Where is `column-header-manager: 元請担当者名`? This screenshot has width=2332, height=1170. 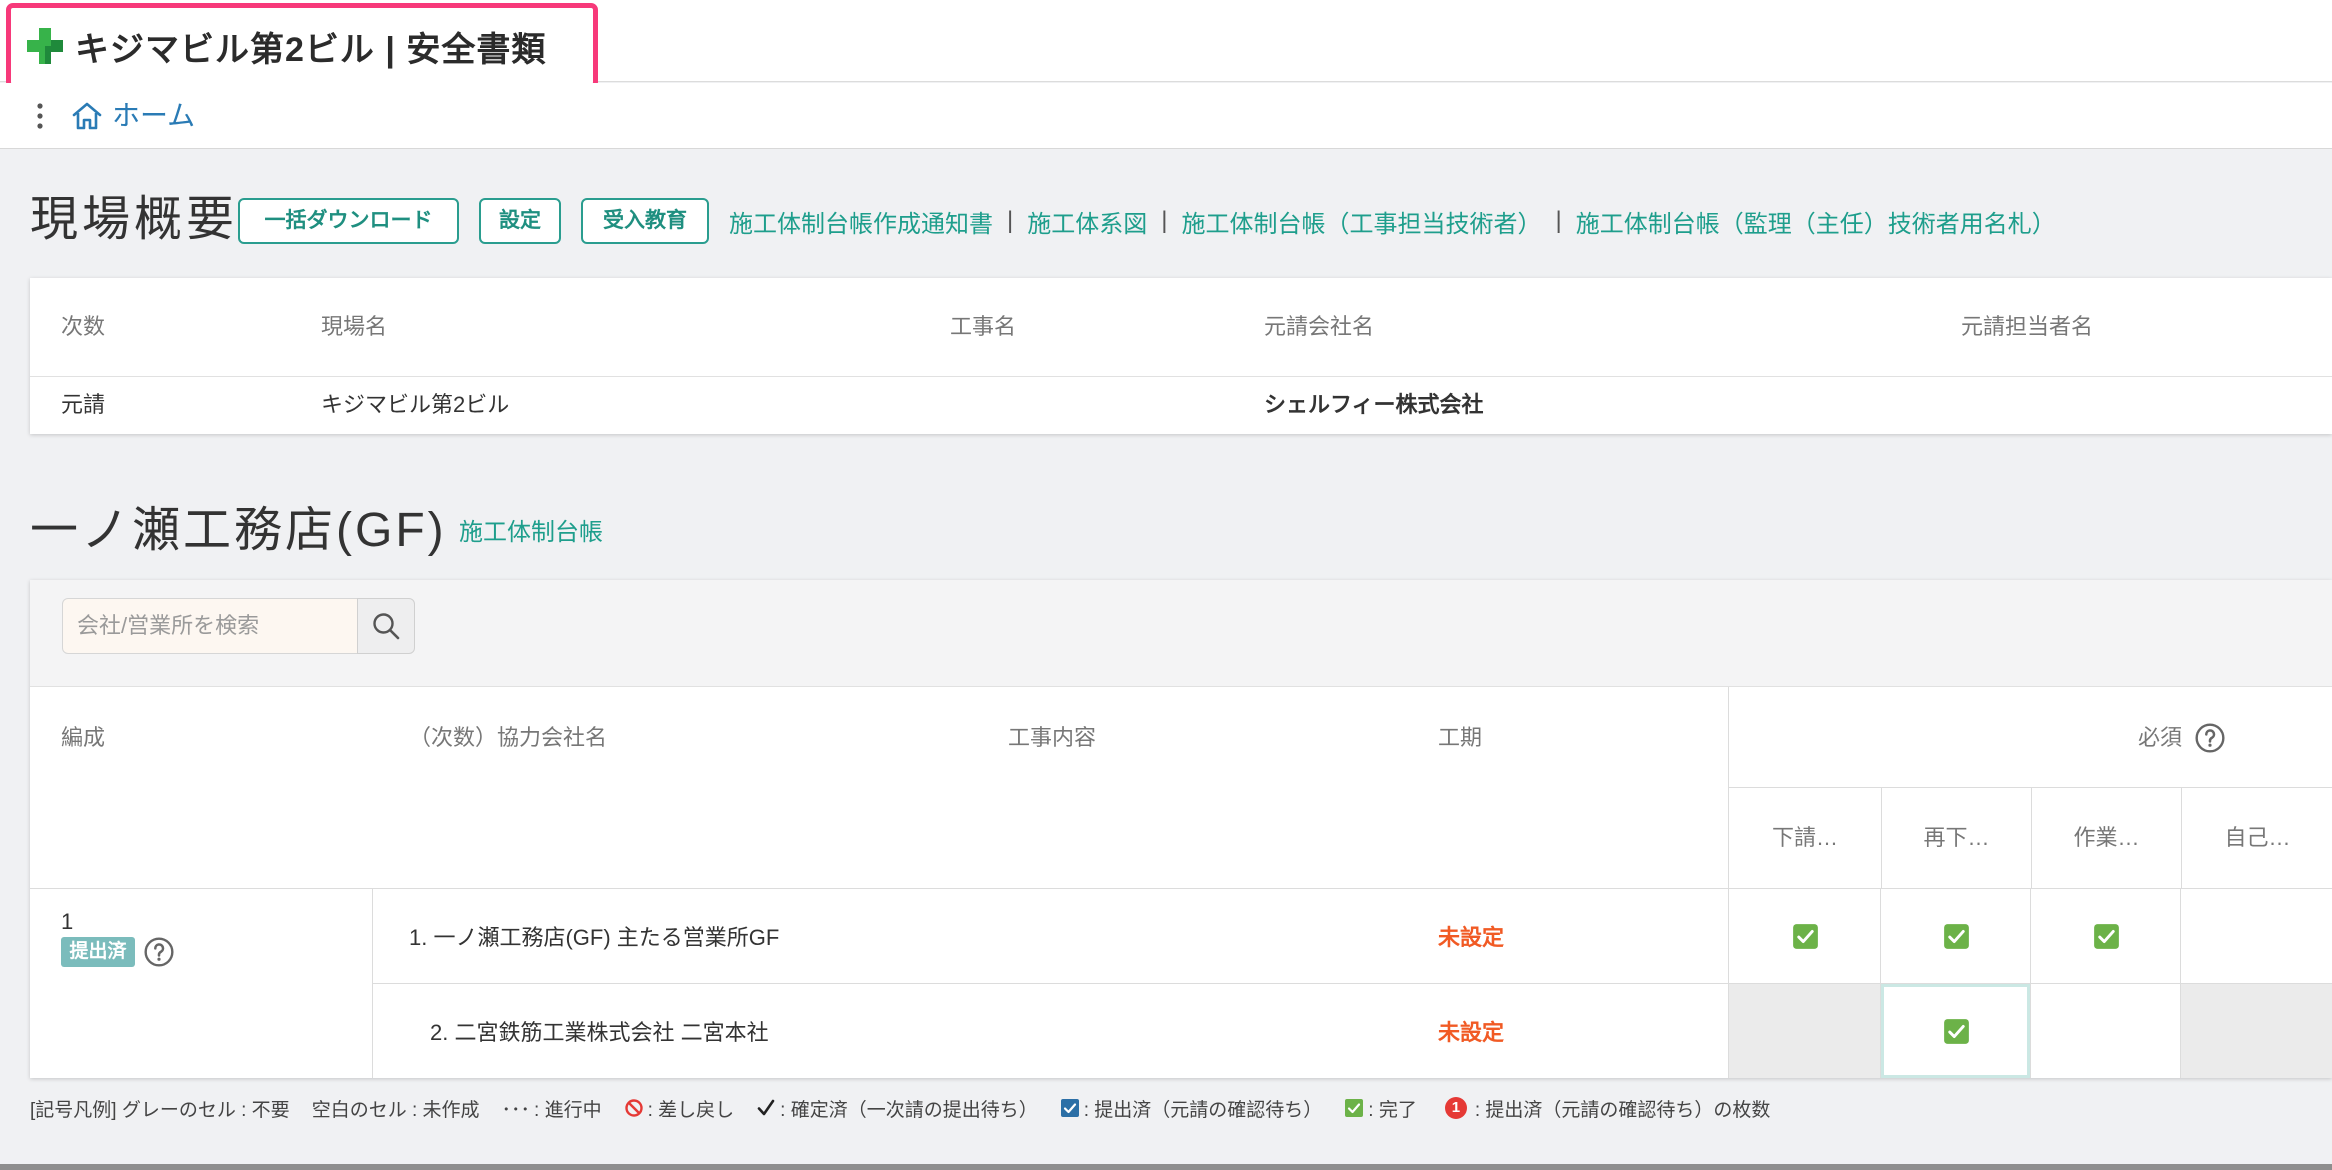
column-header-manager: 元請担当者名 is located at coordinates (2027, 326).